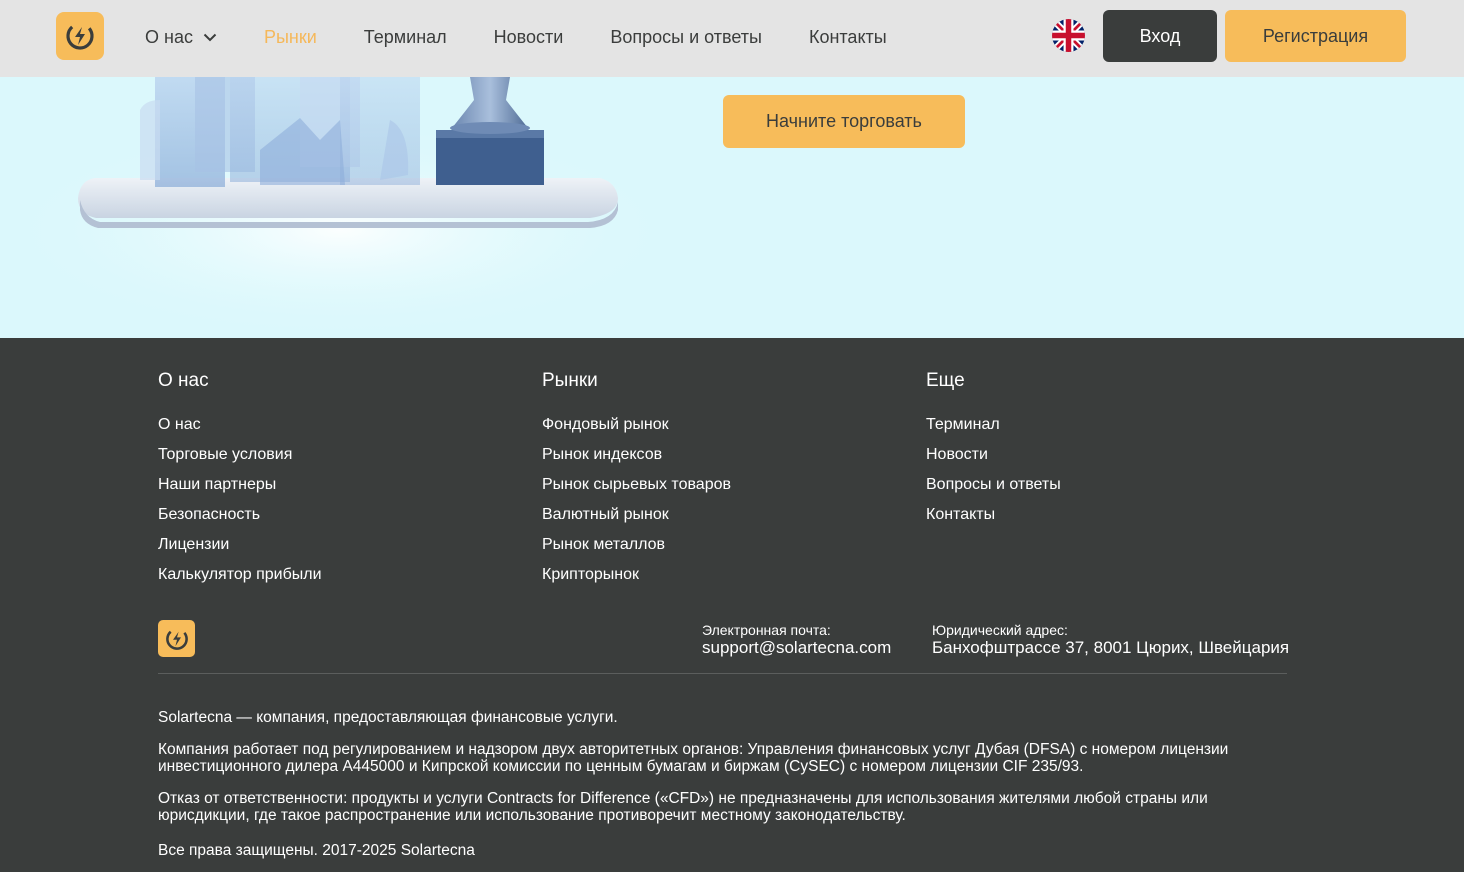 This screenshot has width=1464, height=872. Describe the element at coordinates (210, 37) in the screenshot. I see `chevron-down-icon` at that location.